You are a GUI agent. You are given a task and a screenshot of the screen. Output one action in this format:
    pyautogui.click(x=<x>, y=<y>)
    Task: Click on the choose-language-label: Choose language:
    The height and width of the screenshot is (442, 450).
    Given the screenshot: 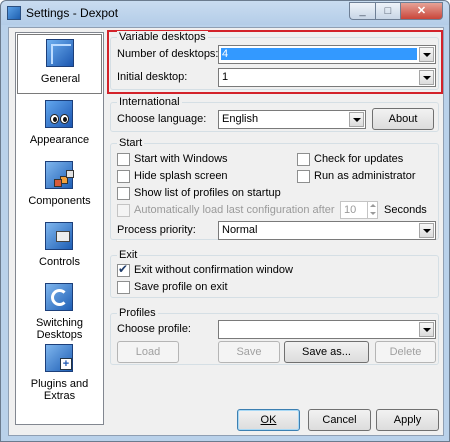 What is the action you would take?
    pyautogui.click(x=162, y=119)
    